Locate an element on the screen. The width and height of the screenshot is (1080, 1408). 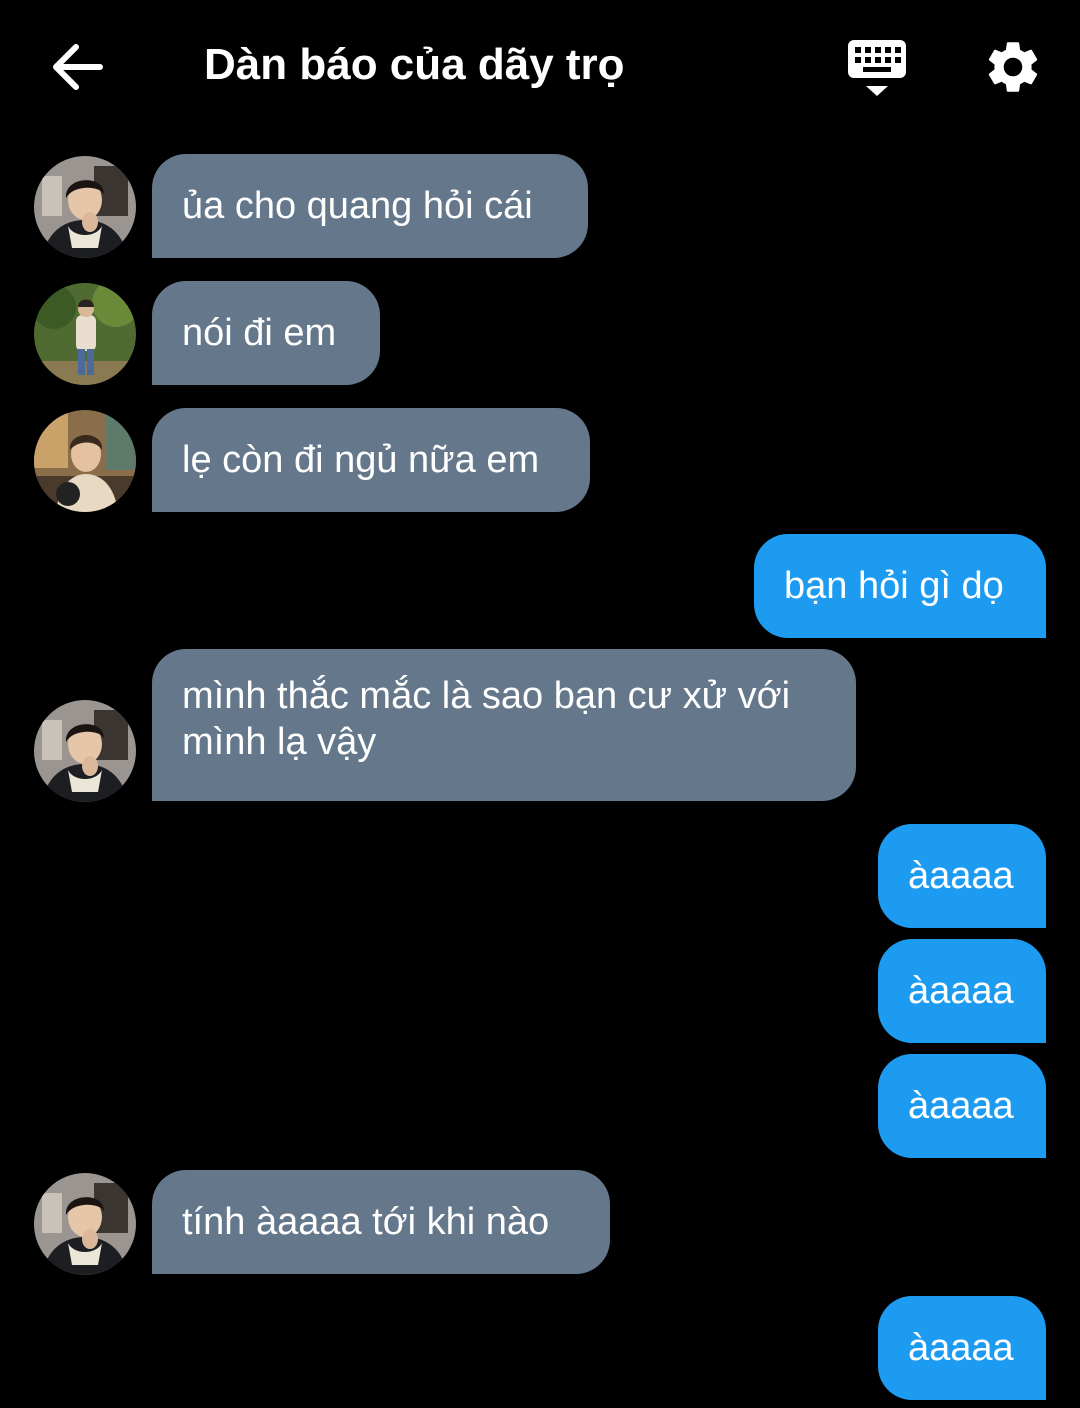
back-button is located at coordinates (79, 67).